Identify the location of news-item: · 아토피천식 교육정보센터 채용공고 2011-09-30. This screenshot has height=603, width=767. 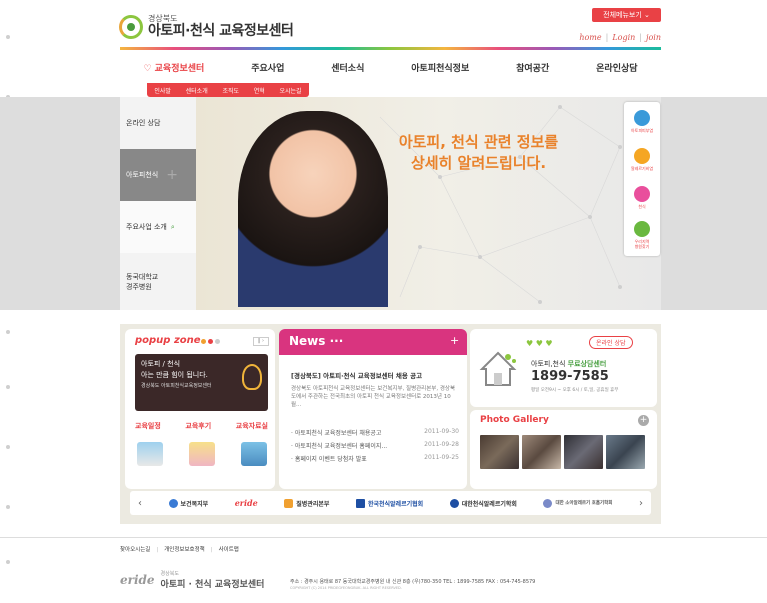
(375, 434).